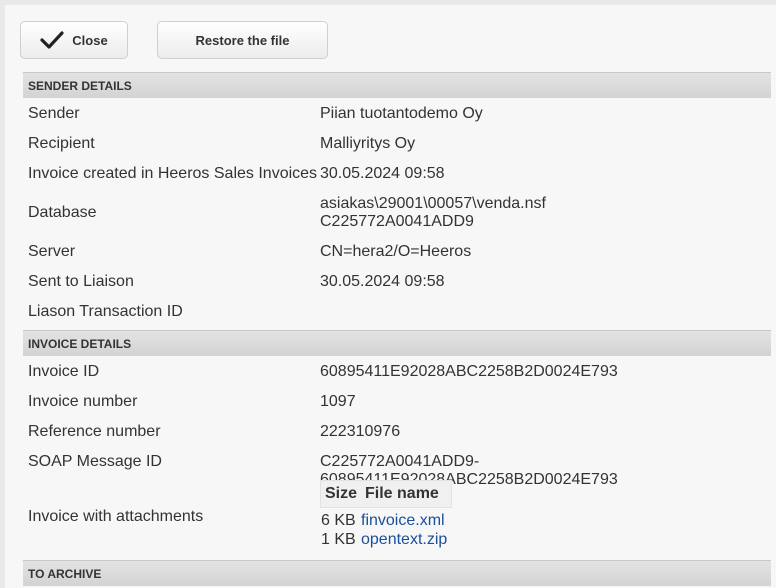  I want to click on database-replica-id: C225772A0041ADD9, so click(397, 221).